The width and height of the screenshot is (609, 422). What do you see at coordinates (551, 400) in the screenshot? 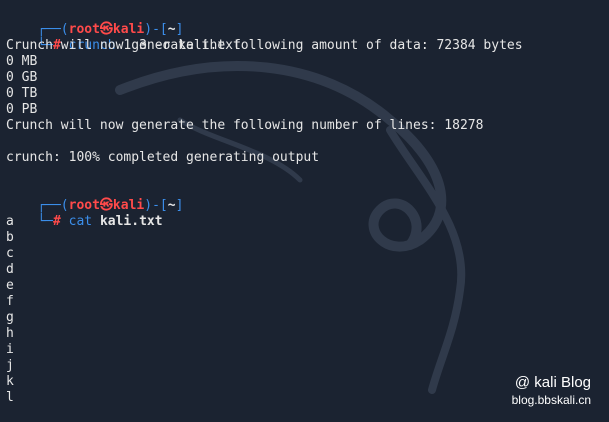
I see `watermark-url: blog.bbskali.cn` at bounding box center [551, 400].